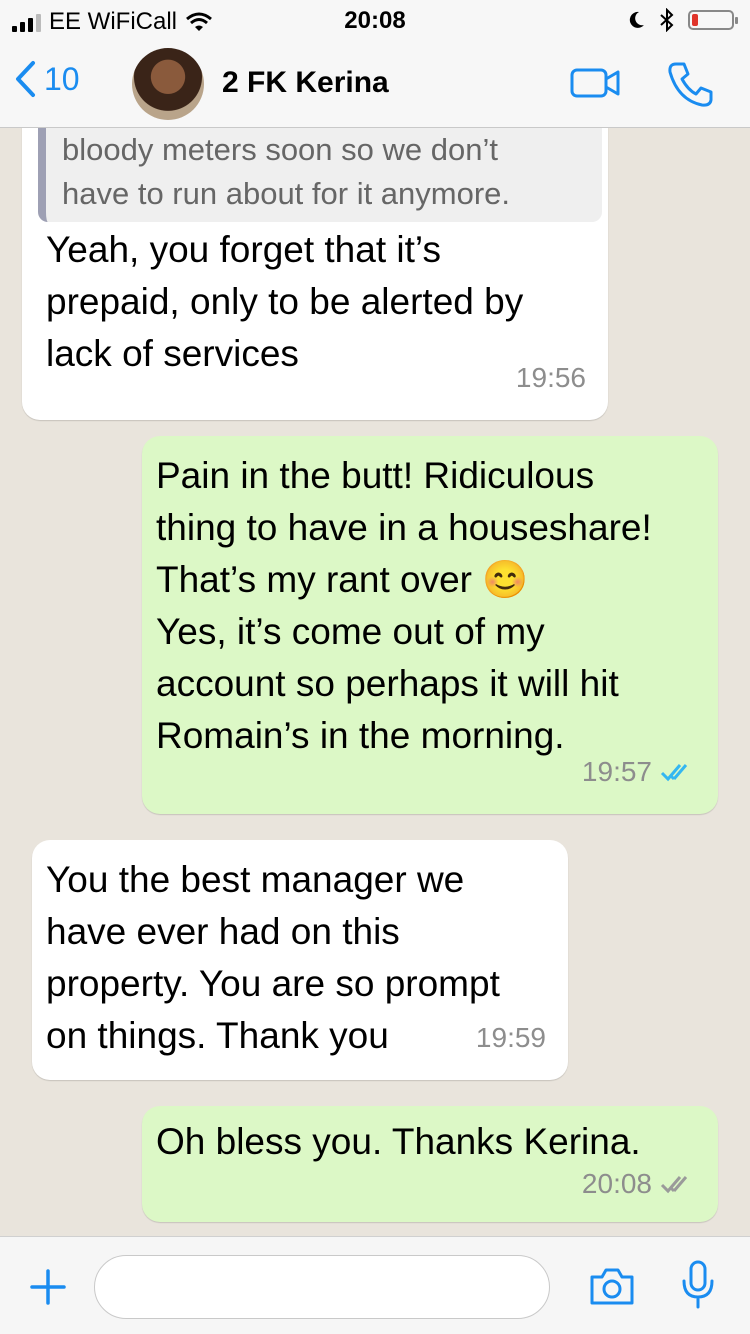  What do you see at coordinates (305, 83) in the screenshot?
I see `contact-name: 2 FK Kerina` at bounding box center [305, 83].